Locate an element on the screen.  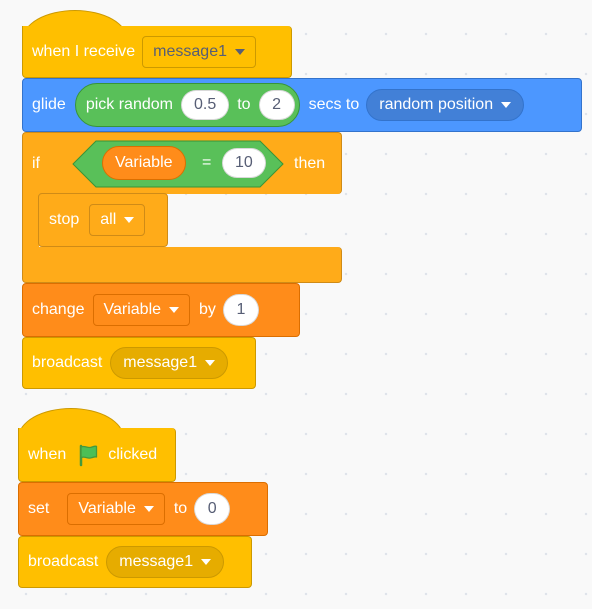
when-i-receive-block: when I receive message1 is located at coordinates (157, 52).